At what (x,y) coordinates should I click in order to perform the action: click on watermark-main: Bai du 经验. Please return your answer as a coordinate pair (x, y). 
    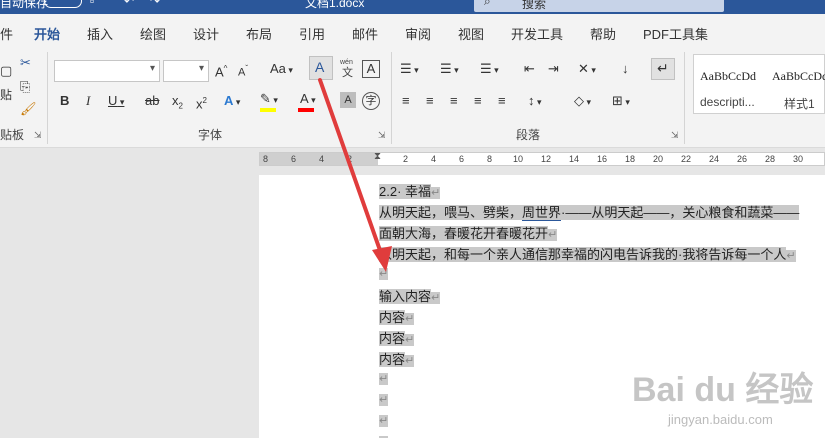
    Looking at the image, I should click on (723, 390).